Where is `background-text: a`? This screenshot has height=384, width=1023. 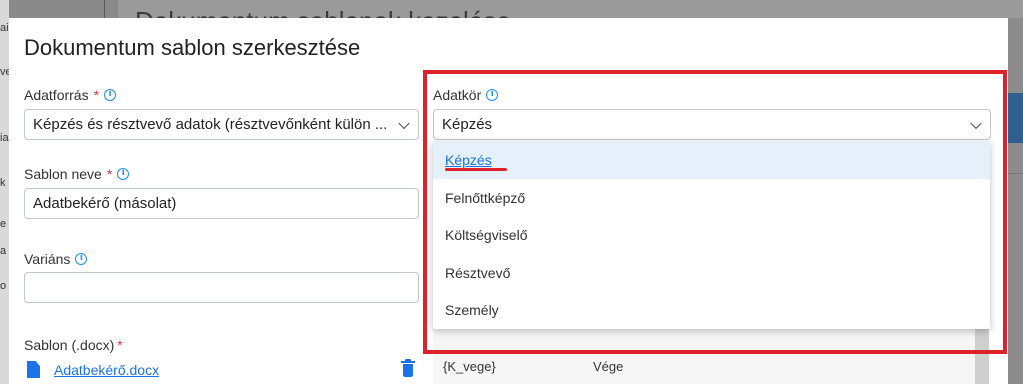
background-text: a is located at coordinates (3, 251).